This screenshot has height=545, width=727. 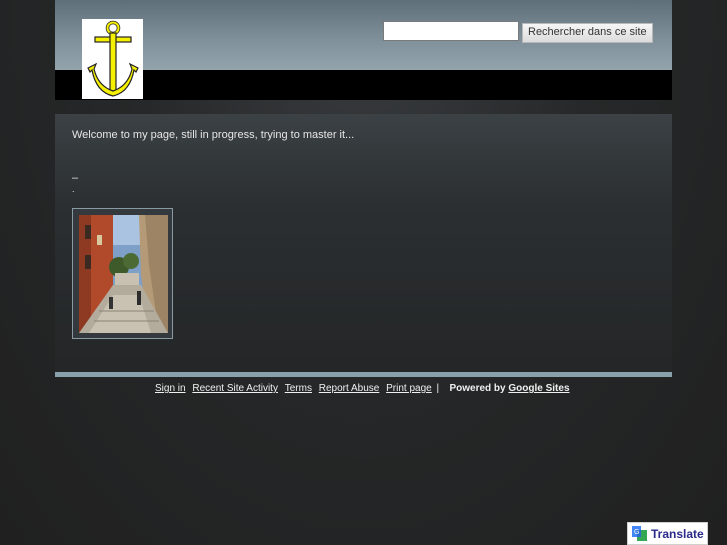 I want to click on photo-frame, so click(x=122, y=273).